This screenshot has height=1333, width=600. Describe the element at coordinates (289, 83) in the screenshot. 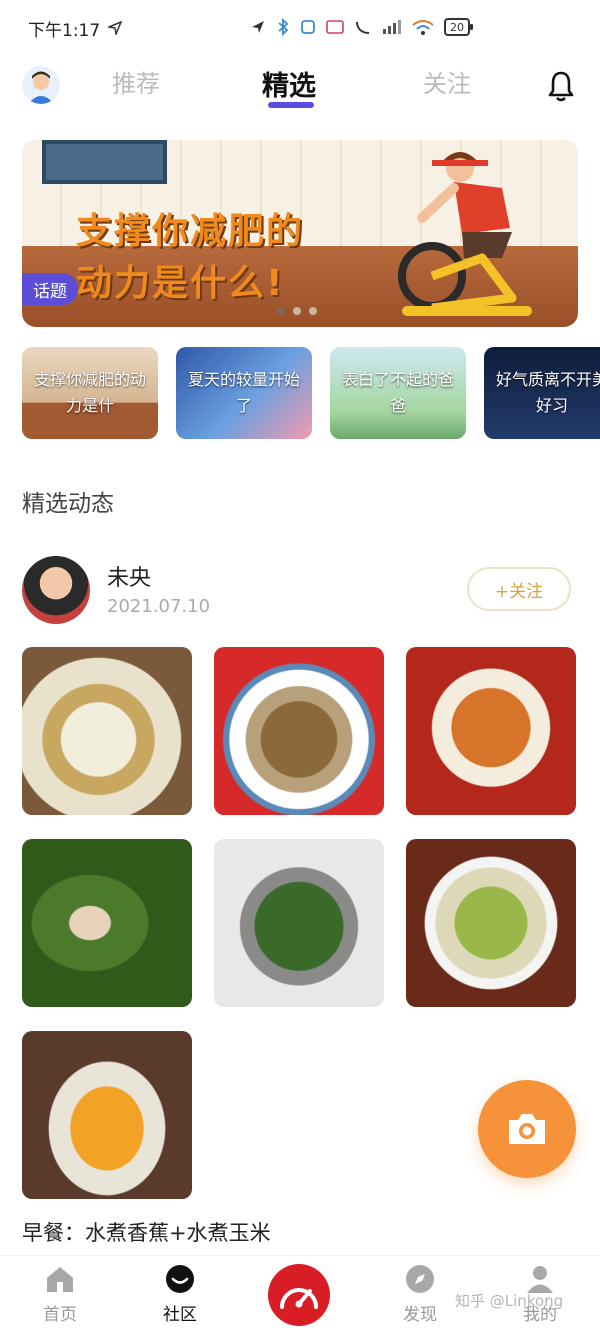

I see `tab-featured: 精选` at that location.